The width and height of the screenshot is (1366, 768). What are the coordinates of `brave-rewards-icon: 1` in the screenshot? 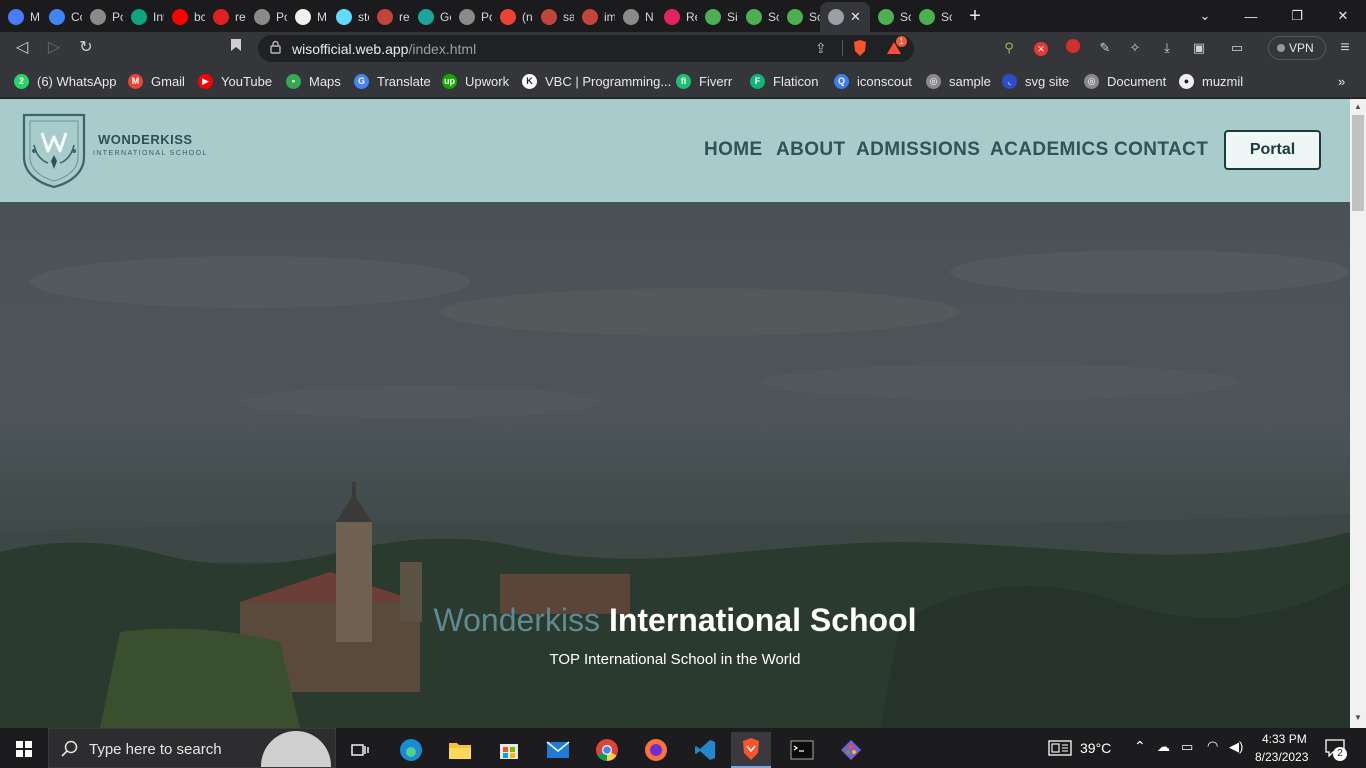 It's located at (896, 48).